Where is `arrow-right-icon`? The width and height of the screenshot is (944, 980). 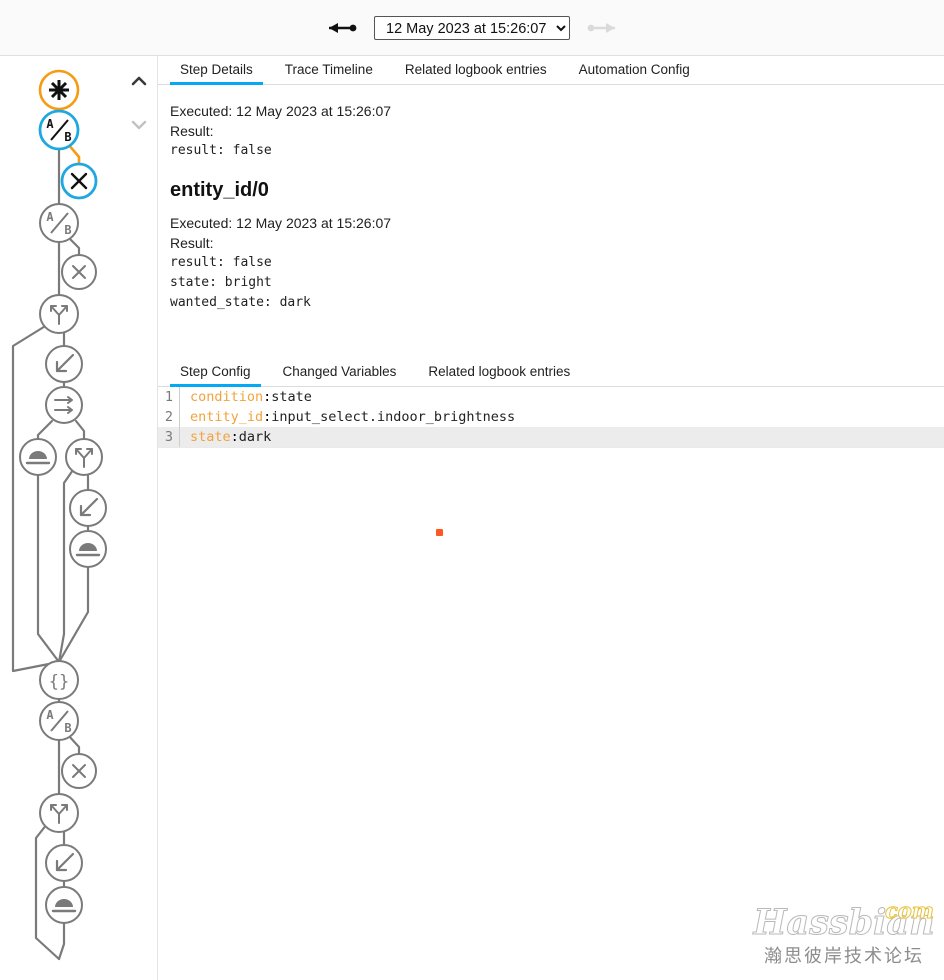
arrow-right-icon is located at coordinates (601, 28).